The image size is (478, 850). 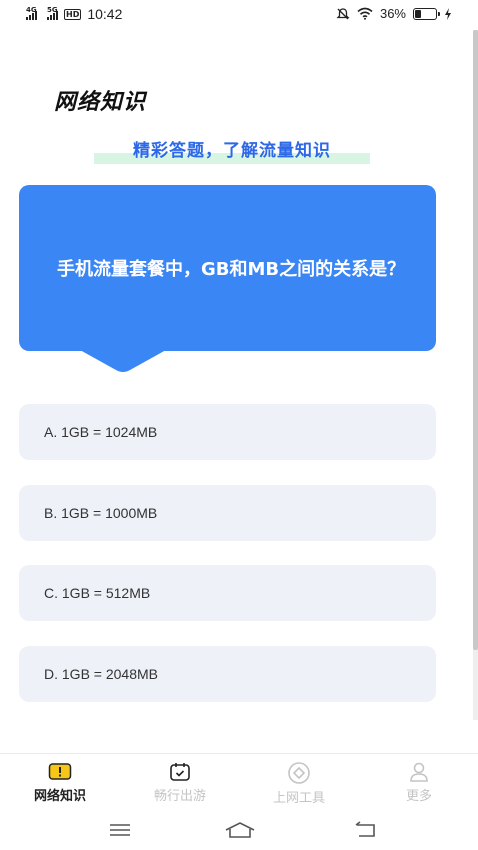 I want to click on option-label: A. 1GB = 1024MB, so click(x=101, y=432).